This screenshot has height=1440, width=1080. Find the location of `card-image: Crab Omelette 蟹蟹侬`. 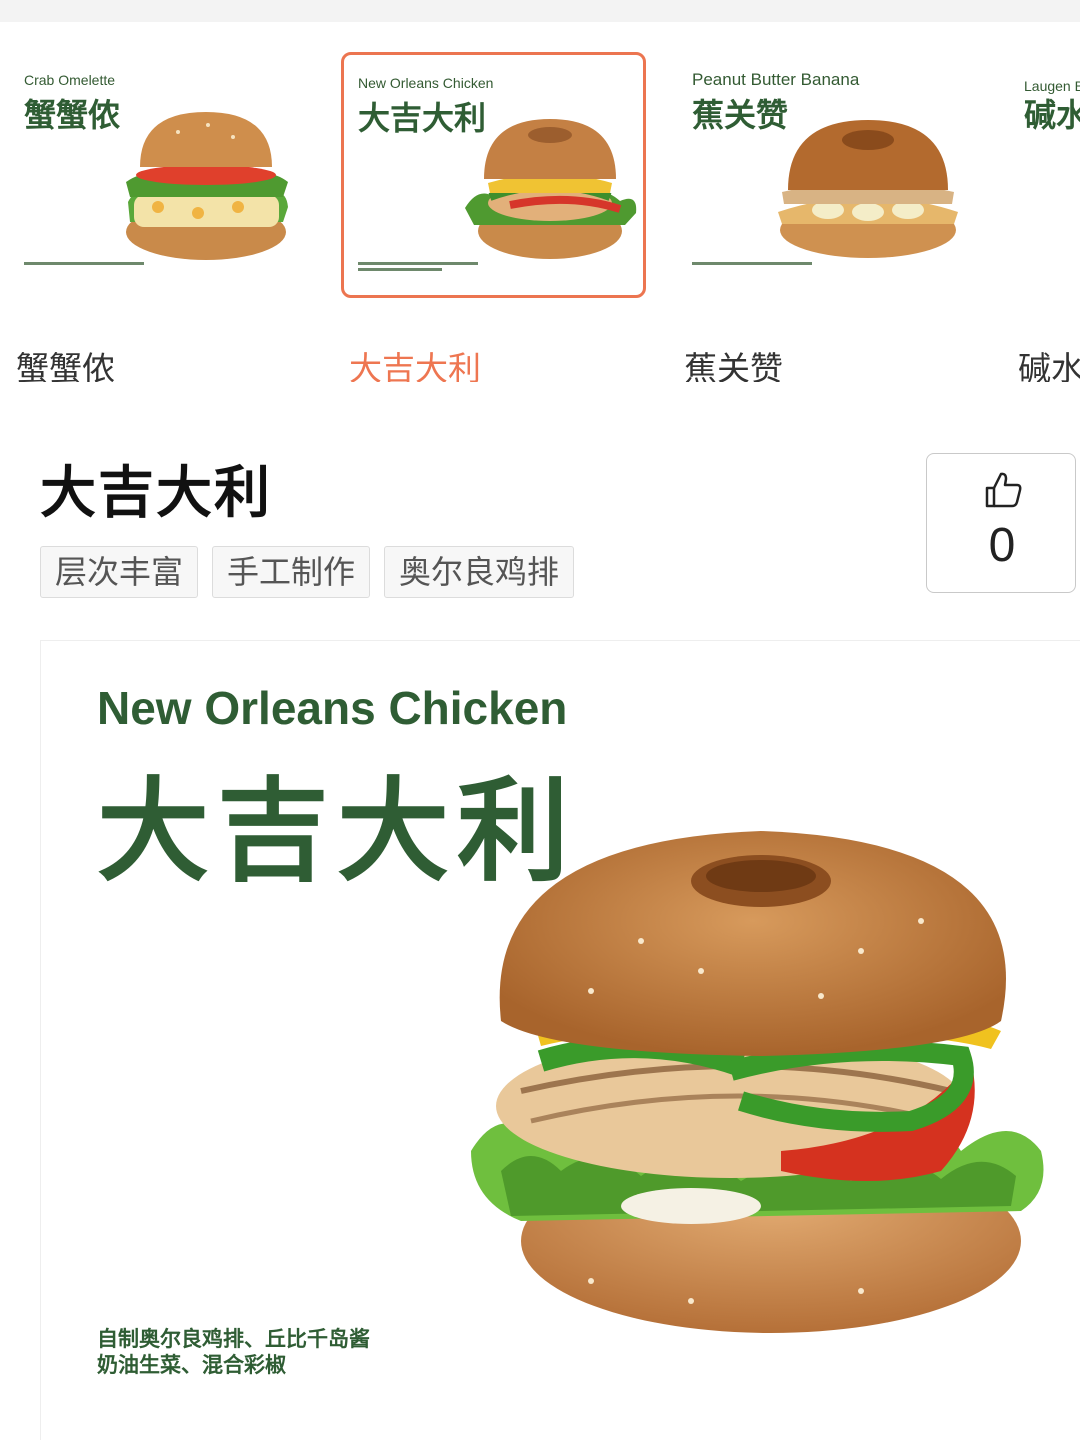

card-image: Crab Omelette 蟹蟹侬 is located at coordinates (160, 175).